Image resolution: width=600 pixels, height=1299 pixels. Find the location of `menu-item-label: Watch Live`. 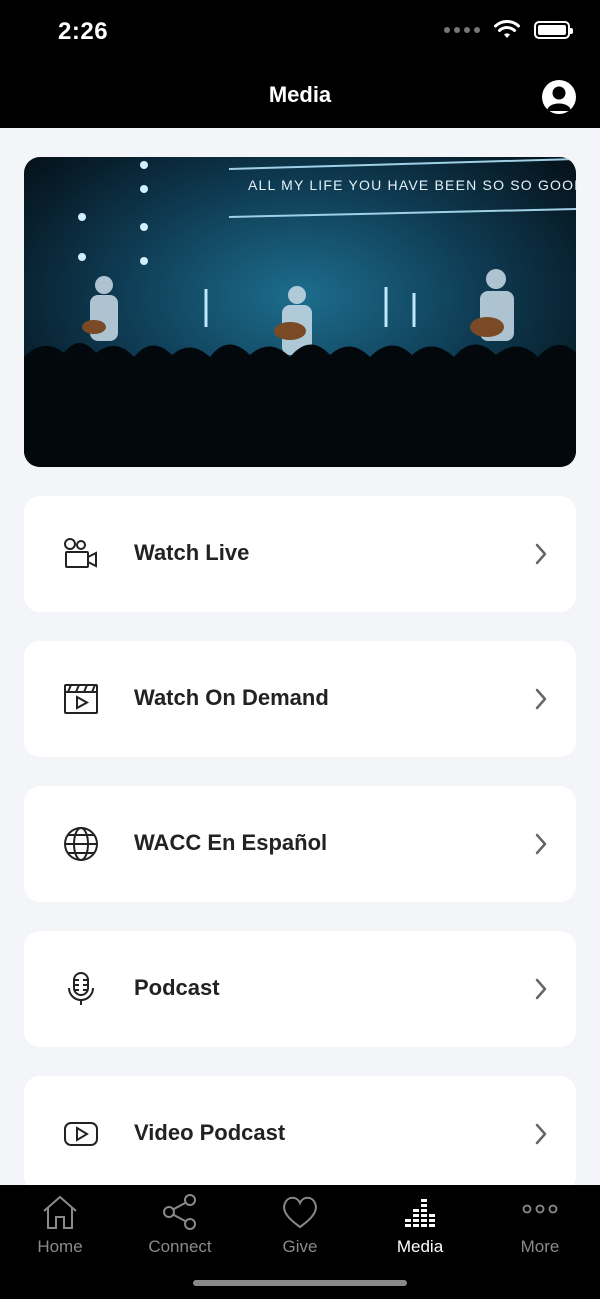

menu-item-label: Watch Live is located at coordinates (192, 552).